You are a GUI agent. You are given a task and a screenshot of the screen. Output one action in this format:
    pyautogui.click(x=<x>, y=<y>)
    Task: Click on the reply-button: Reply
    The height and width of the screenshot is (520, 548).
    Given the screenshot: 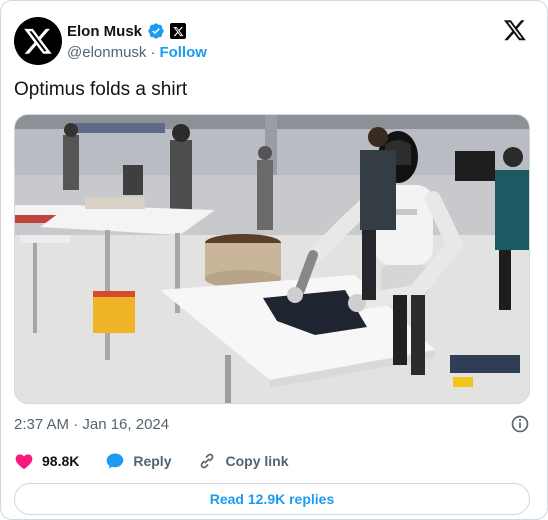 What is the action you would take?
    pyautogui.click(x=138, y=461)
    